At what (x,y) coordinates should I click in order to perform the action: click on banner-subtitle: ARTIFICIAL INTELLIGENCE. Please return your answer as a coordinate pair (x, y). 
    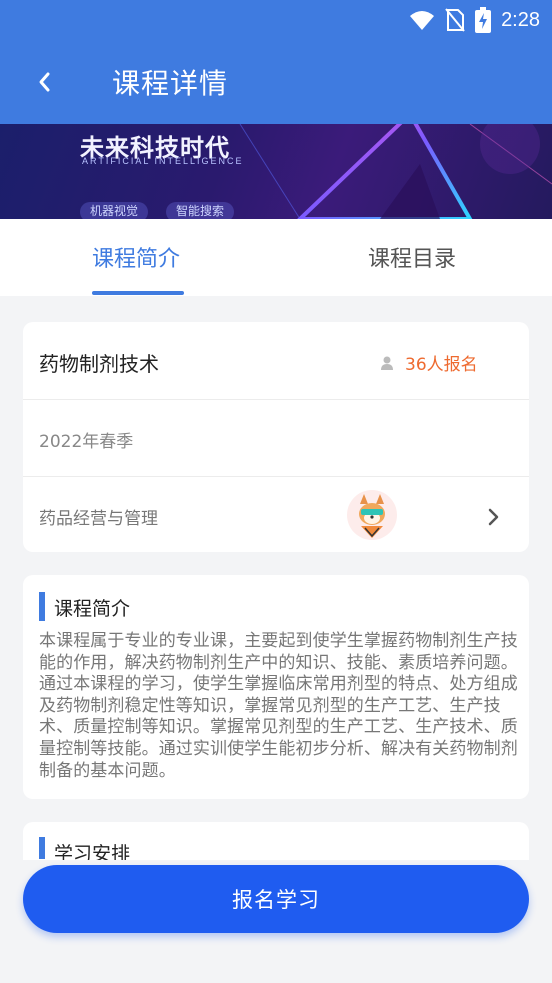
    Looking at the image, I should click on (163, 161).